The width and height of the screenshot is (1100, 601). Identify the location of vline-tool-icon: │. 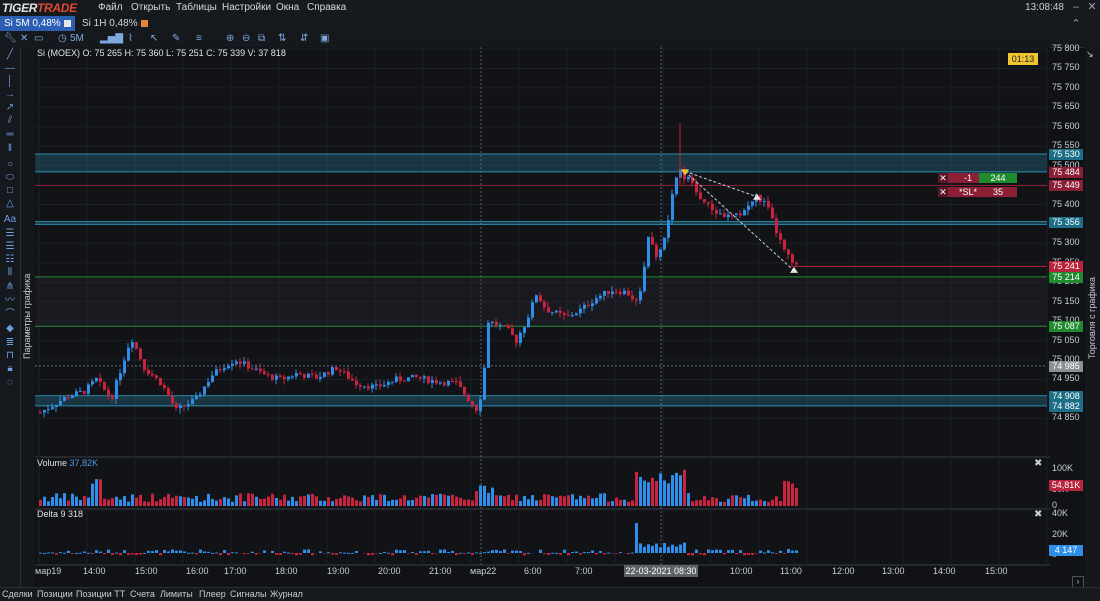
(10, 82).